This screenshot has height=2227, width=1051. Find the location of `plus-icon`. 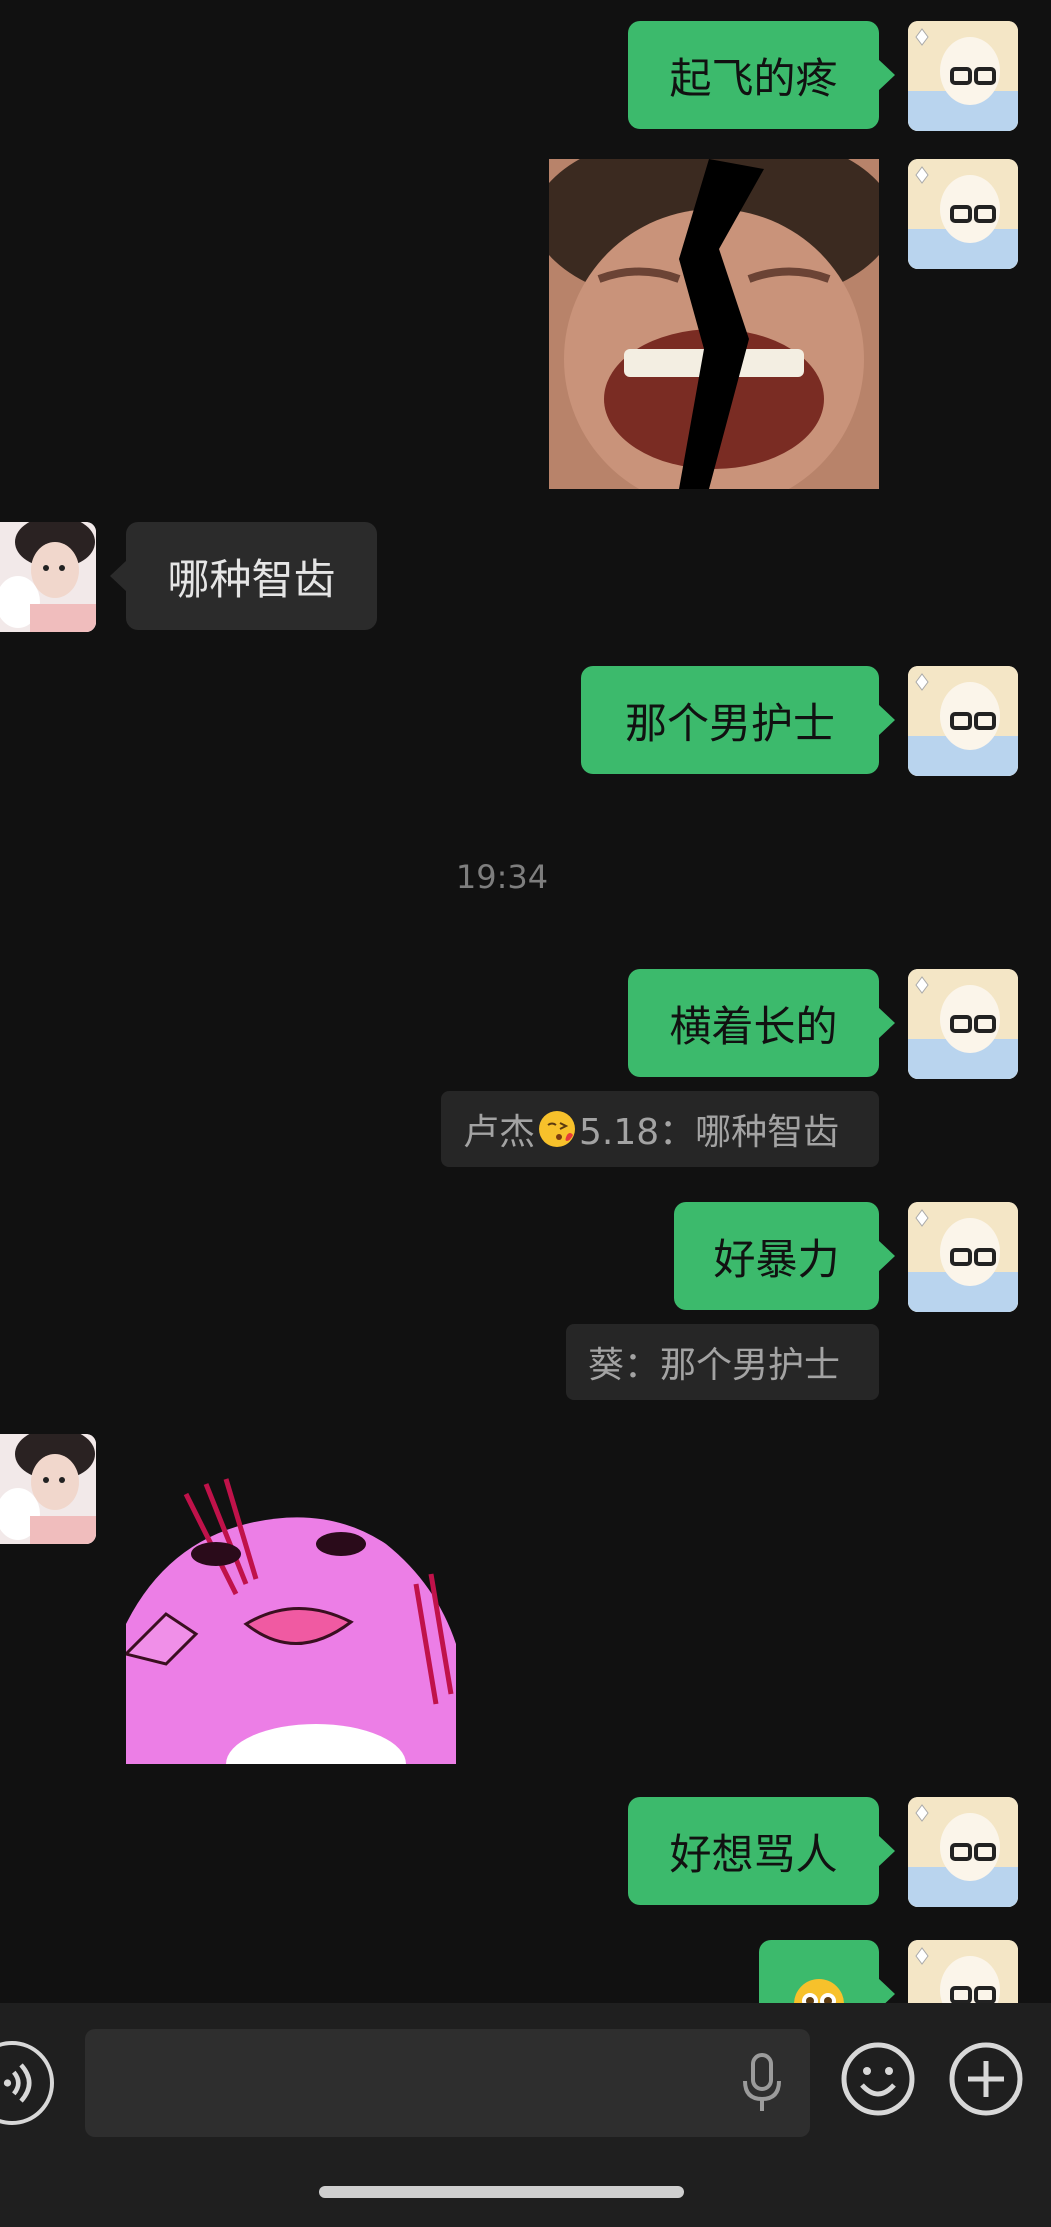

plus-icon is located at coordinates (986, 2079).